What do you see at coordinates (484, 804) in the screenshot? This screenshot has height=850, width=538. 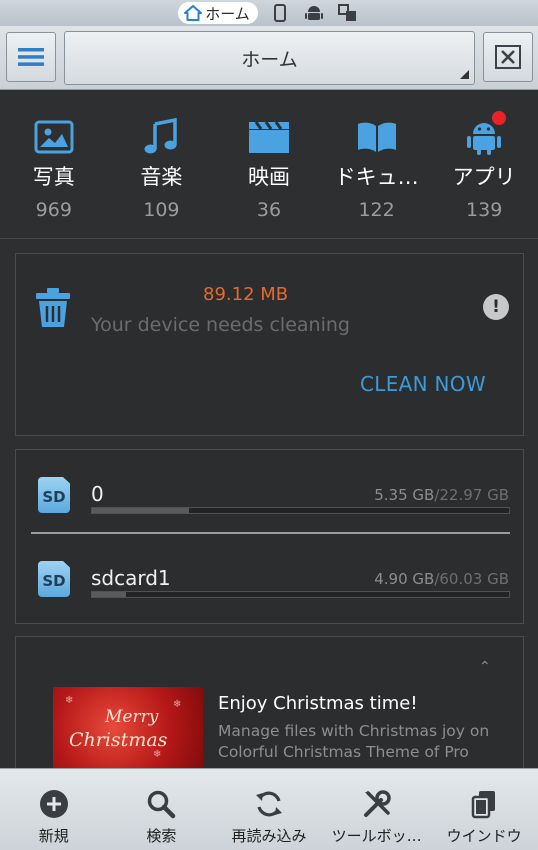 I see `windows-icon` at bounding box center [484, 804].